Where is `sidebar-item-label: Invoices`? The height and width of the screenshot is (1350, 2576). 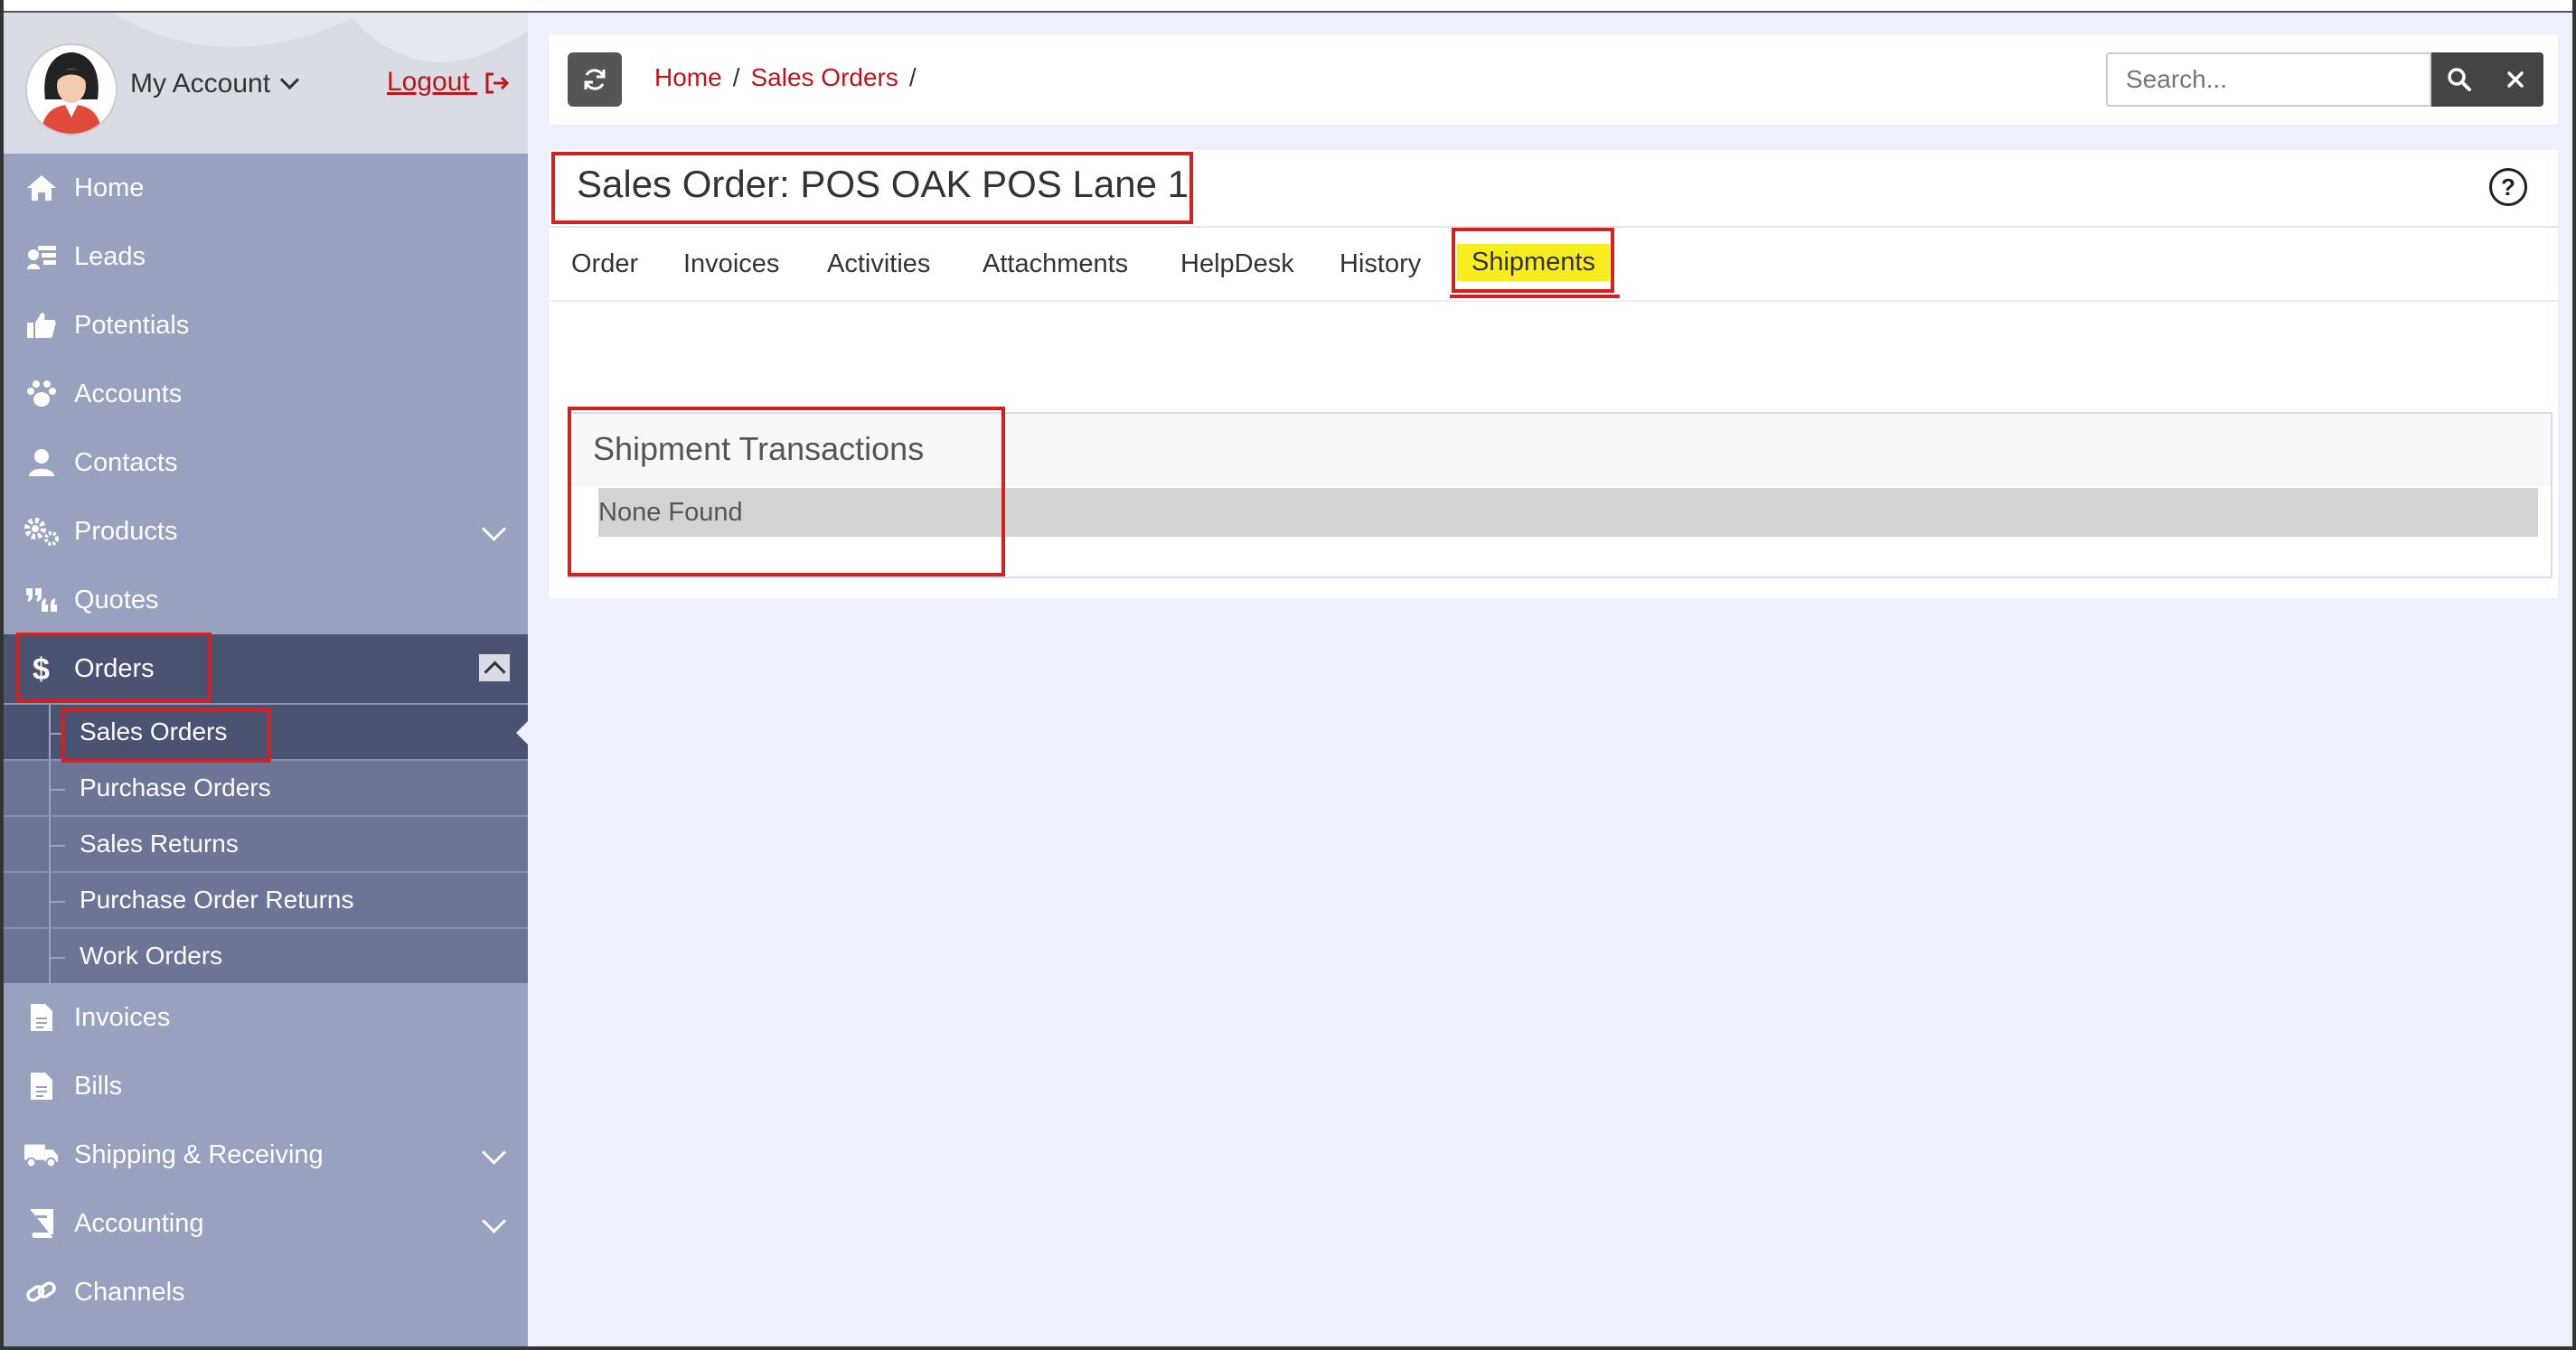
sidebar-item-label: Invoices is located at coordinates (123, 1017).